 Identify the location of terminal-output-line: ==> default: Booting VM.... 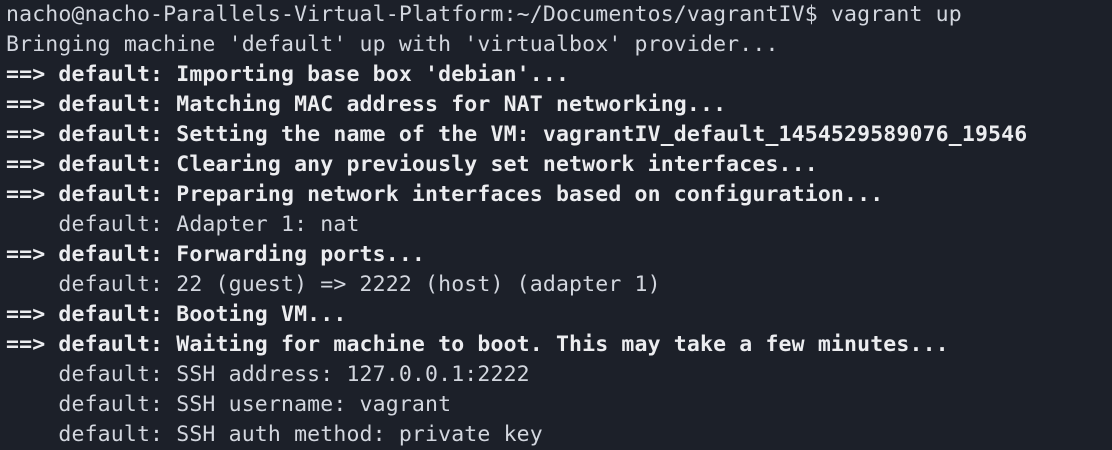
(176, 314).